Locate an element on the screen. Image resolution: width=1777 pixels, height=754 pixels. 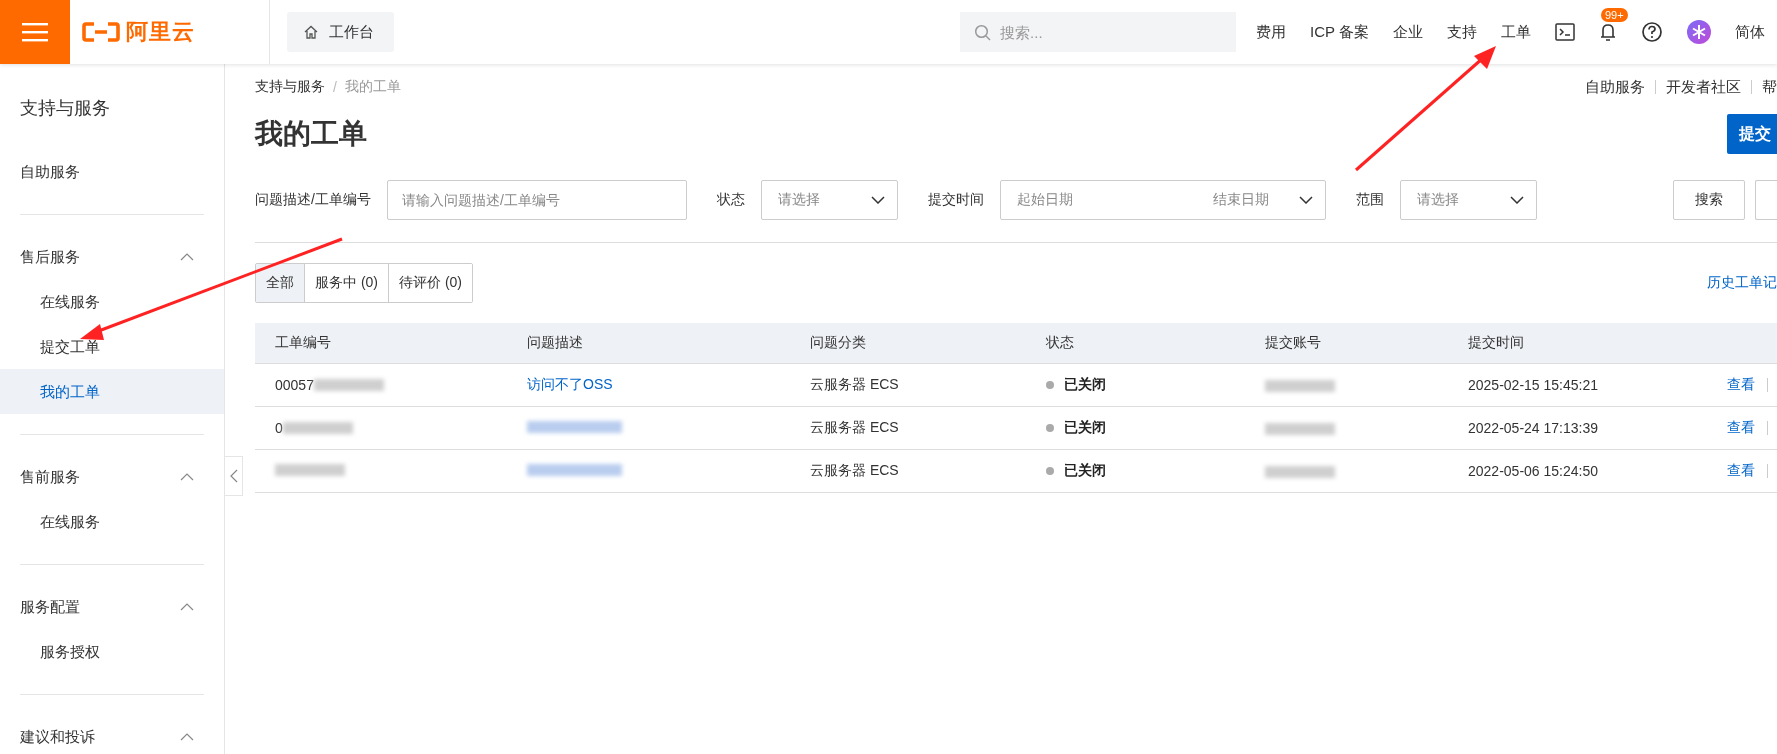
menu-button is located at coordinates (35, 32).